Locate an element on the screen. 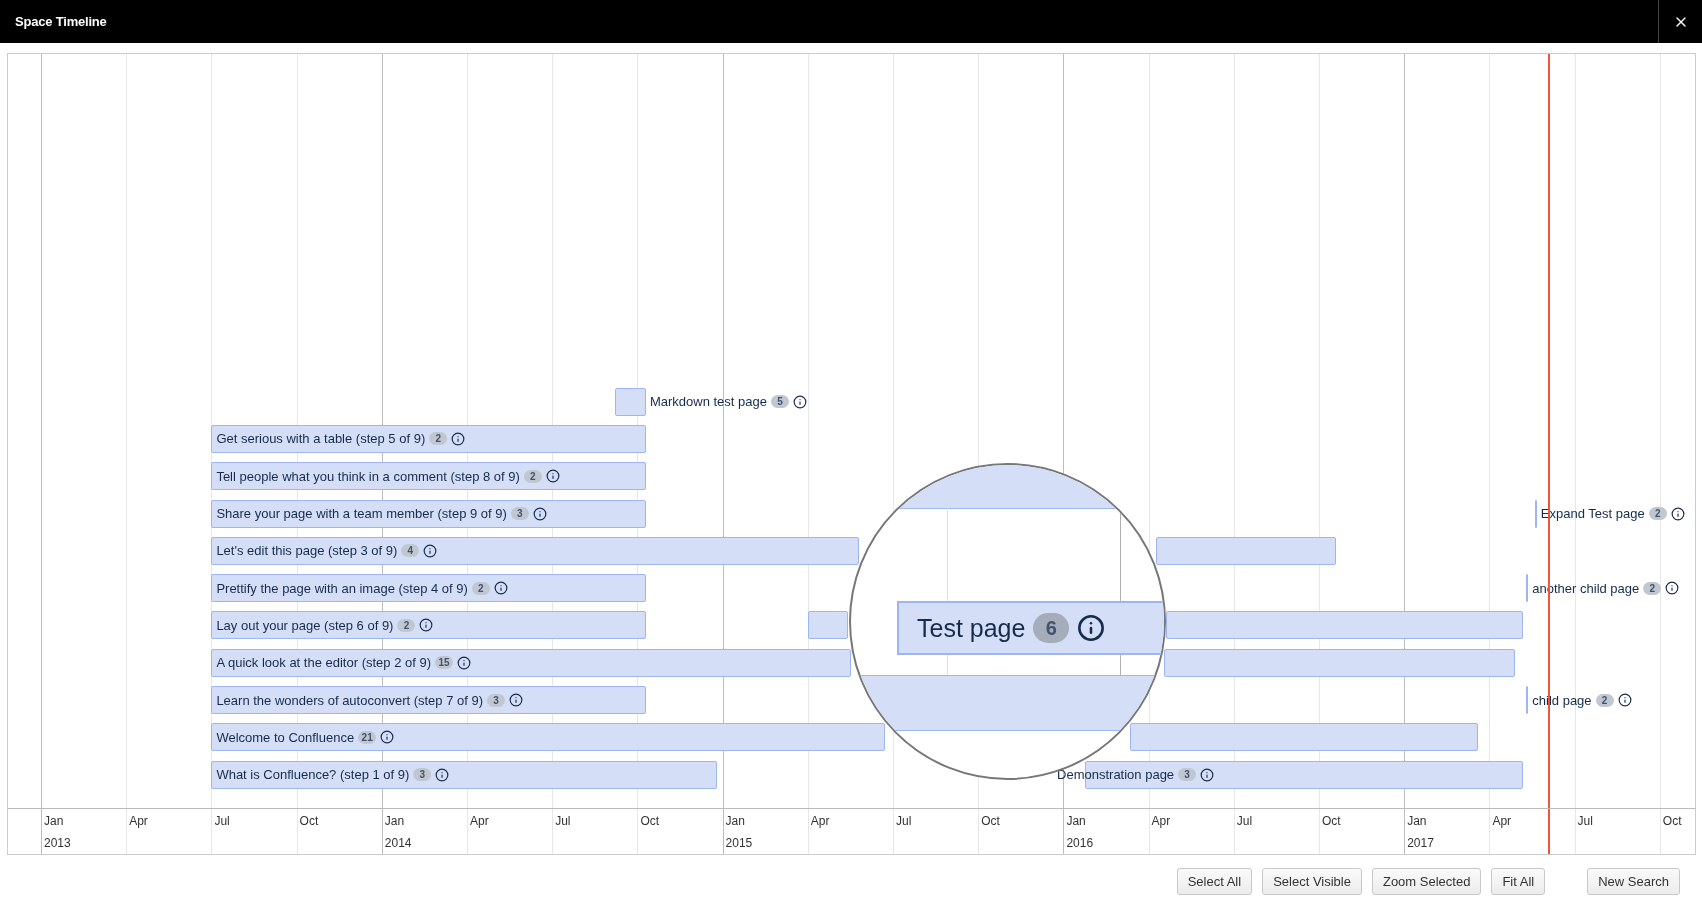  count-badge: 5 is located at coordinates (780, 402).